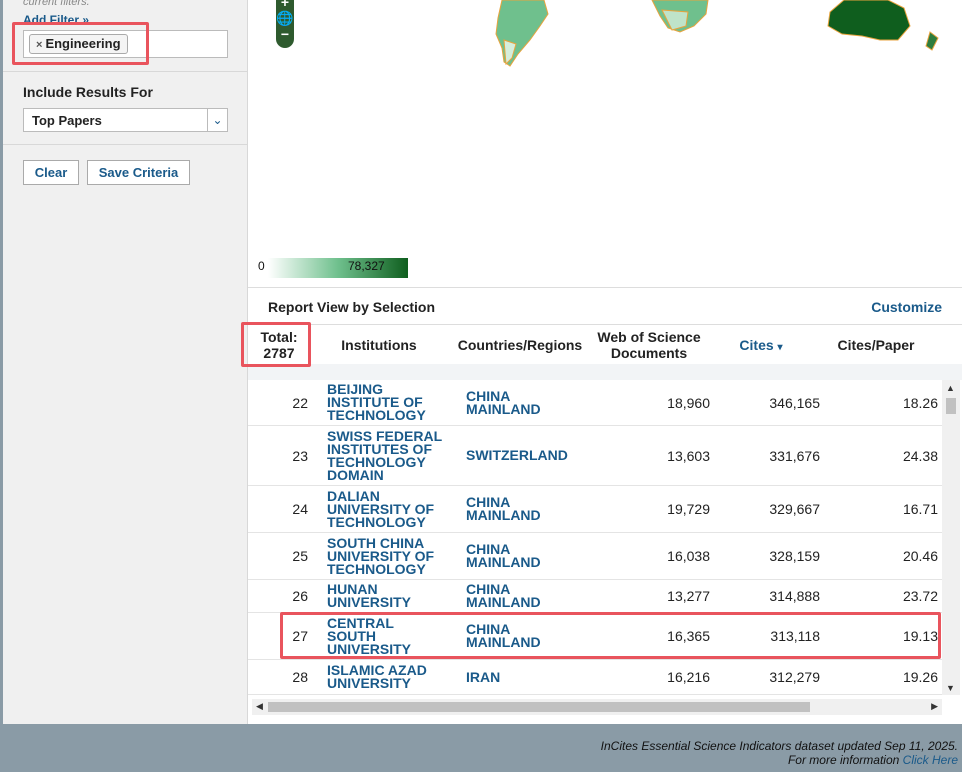  Describe the element at coordinates (920, 677) in the screenshot. I see `cites-per-paper-value: 19.26` at that location.